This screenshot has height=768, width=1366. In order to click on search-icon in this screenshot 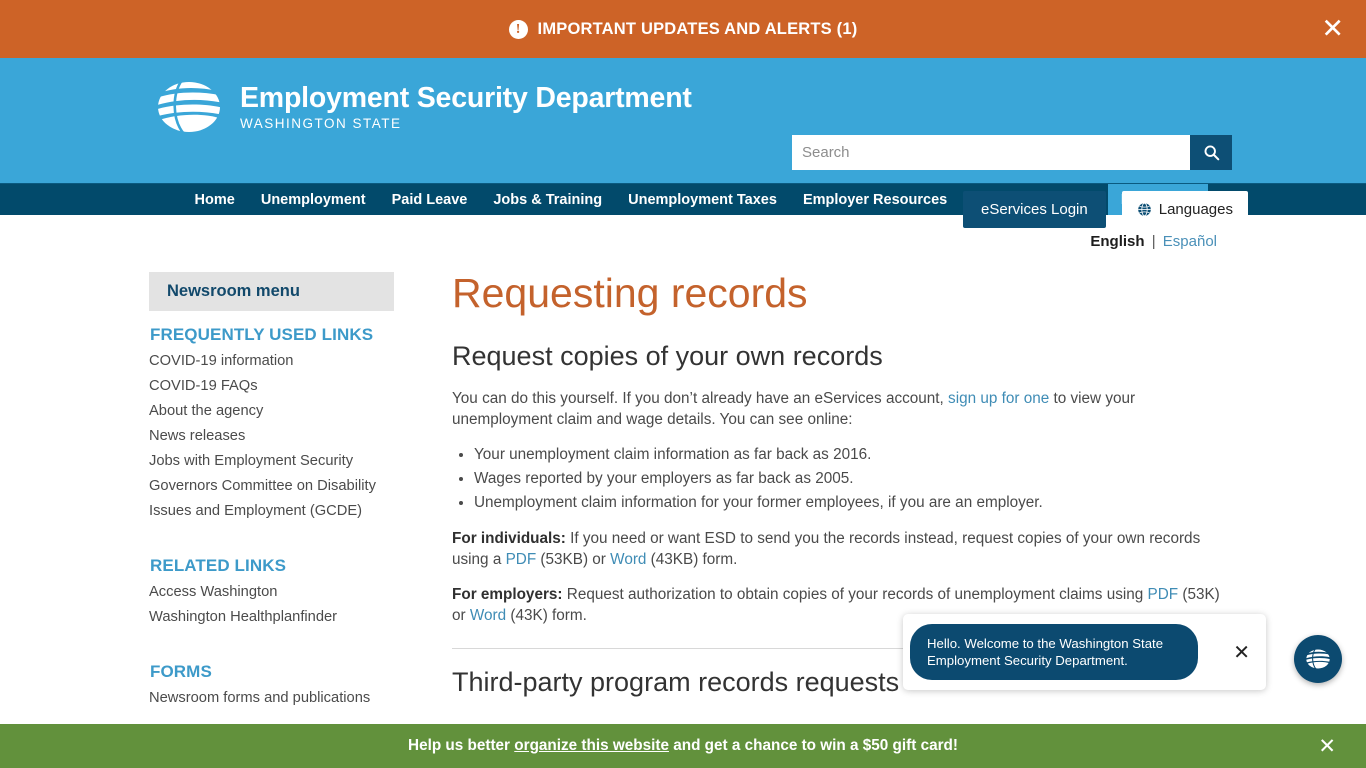, I will do `click(1211, 153)`.